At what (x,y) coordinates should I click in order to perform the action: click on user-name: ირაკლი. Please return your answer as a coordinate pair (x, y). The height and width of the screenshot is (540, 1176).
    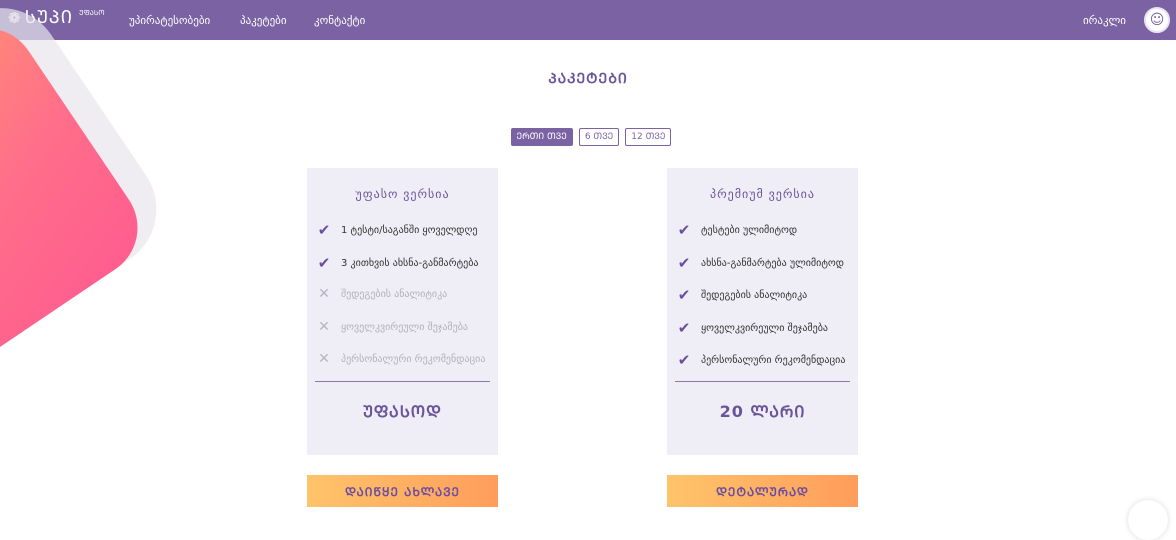
    Looking at the image, I should click on (1104, 20).